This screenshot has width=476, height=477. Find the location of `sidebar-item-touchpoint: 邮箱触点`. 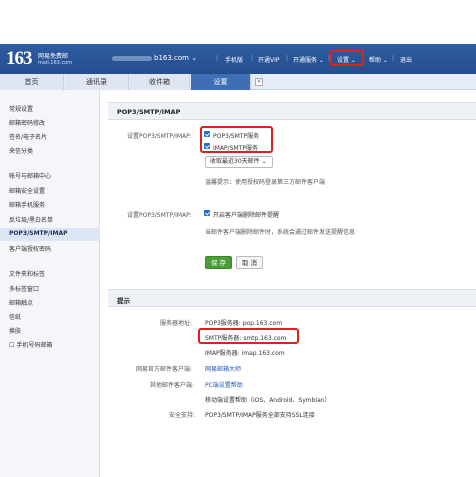

sidebar-item-touchpoint: 邮箱触点 is located at coordinates (21, 302).